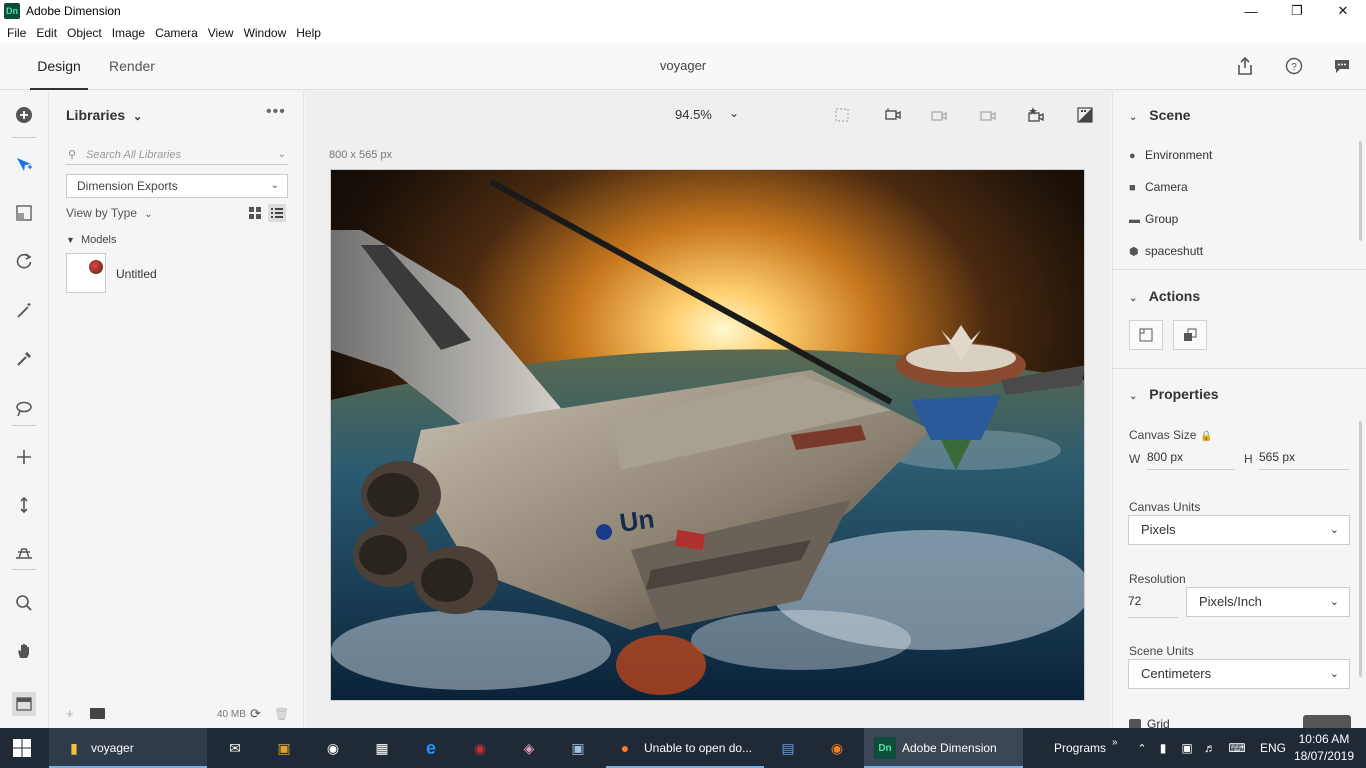  I want to click on render-preview-icon, so click(1085, 115).